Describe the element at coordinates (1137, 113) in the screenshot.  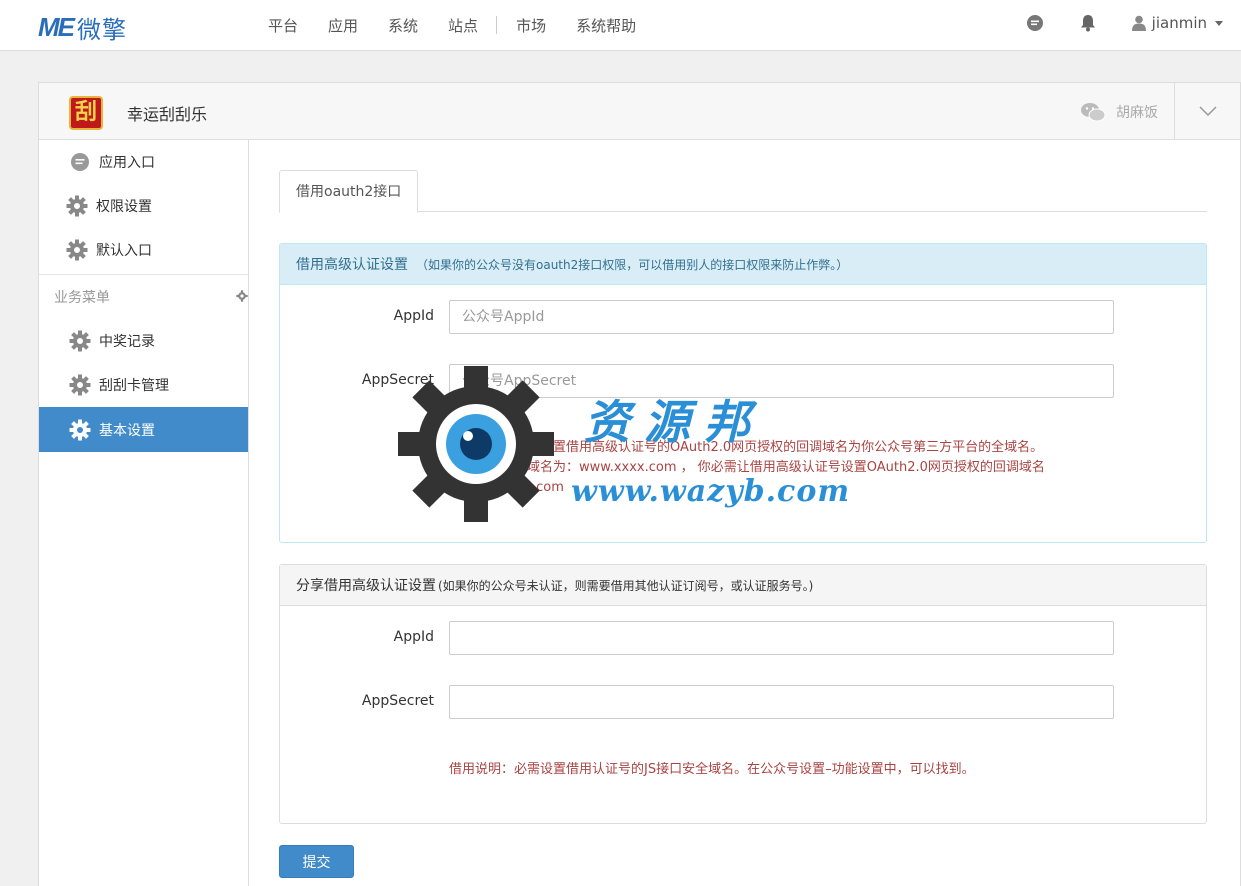
I see `account-name: 胡麻饭` at that location.